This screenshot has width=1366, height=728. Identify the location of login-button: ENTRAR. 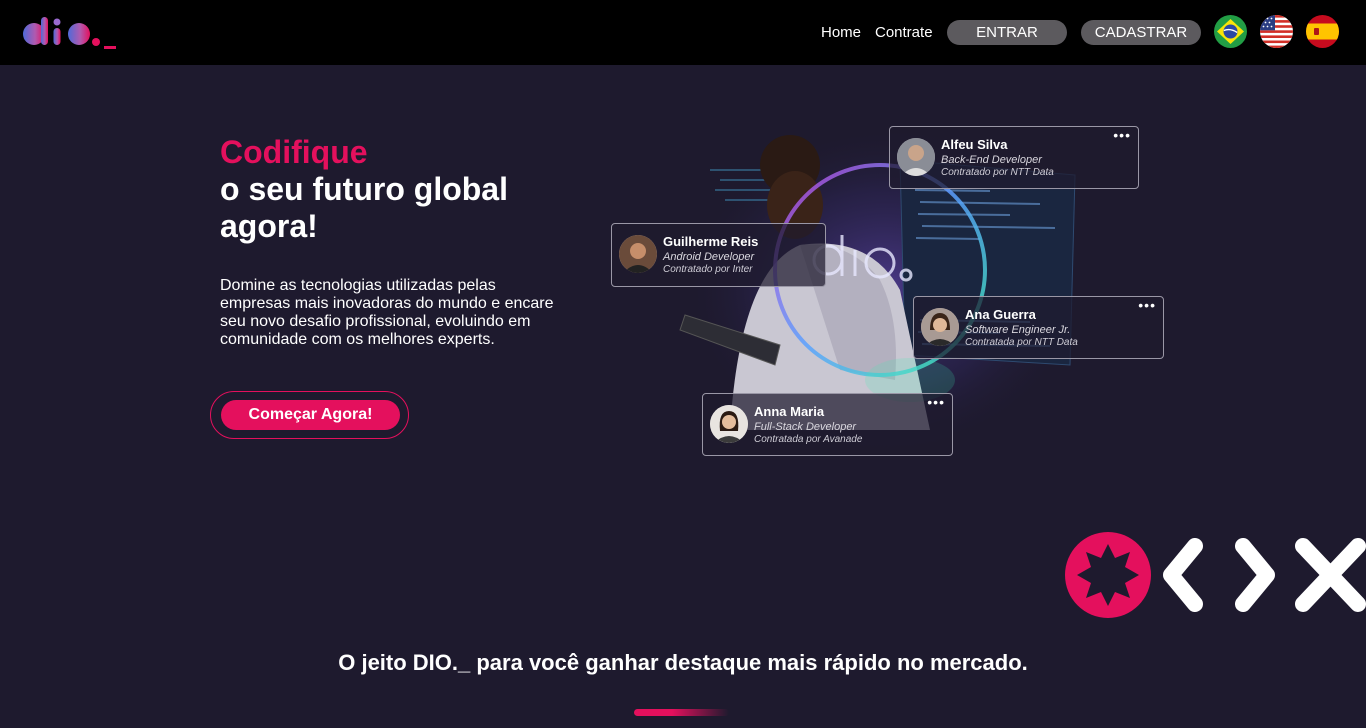
(1007, 32).